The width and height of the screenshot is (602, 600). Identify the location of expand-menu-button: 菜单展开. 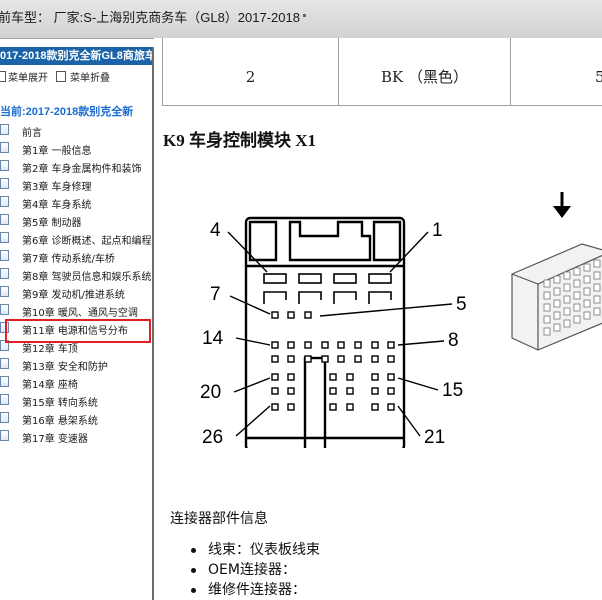
(28, 76).